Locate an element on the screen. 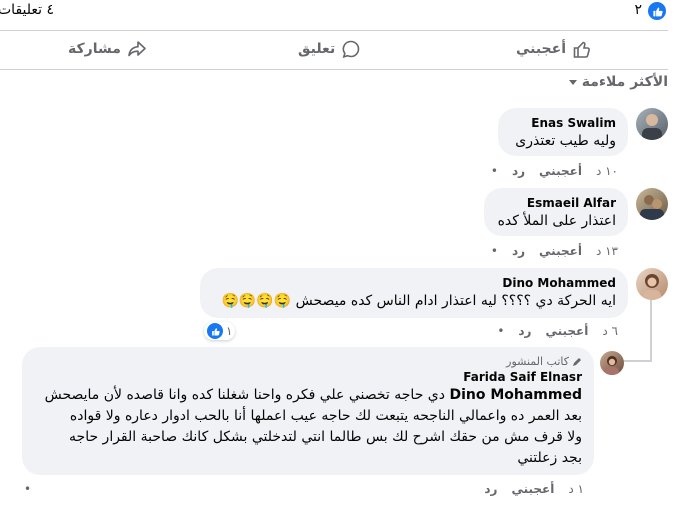 This screenshot has height=519, width=680. comment-actions: ١٠ د أعجبني رد • is located at coordinates (554, 171).